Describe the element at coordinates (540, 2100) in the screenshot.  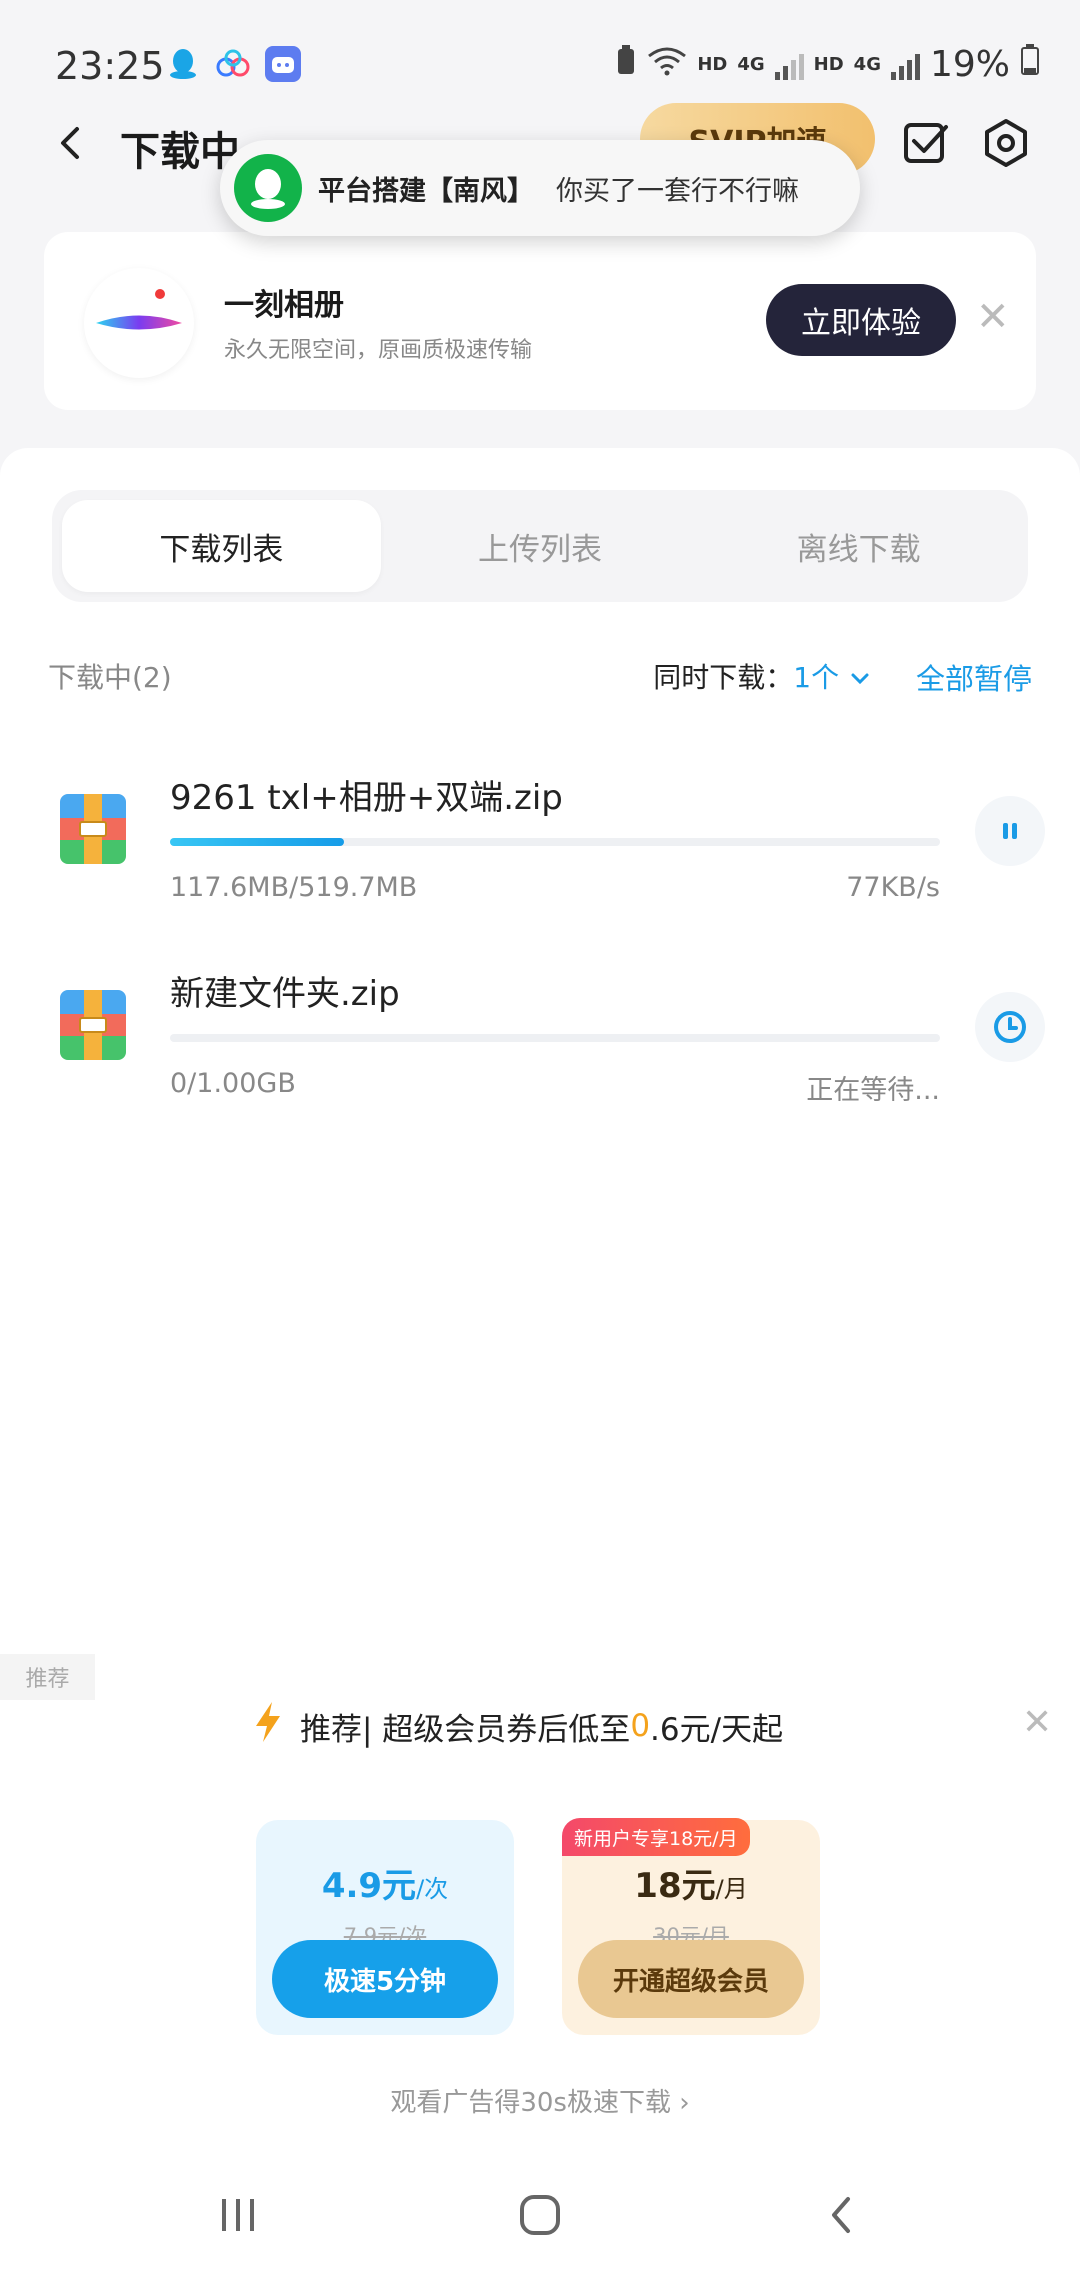
I see `watch-ad-link: 观看广告得30s极速下载 ›` at that location.